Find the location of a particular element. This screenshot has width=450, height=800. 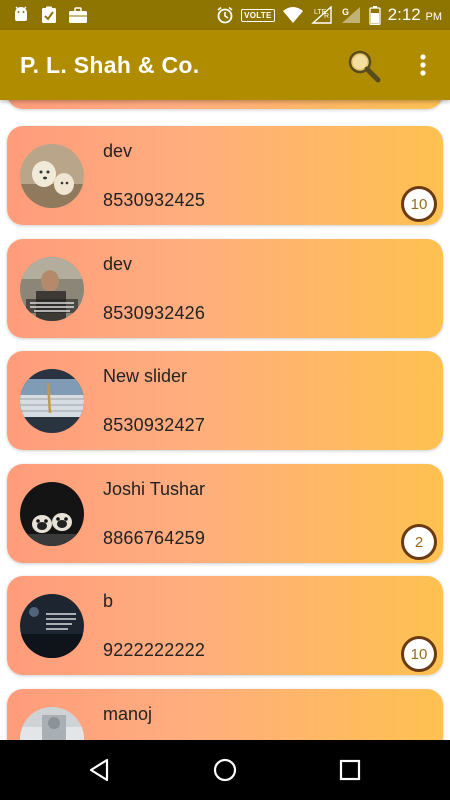

status-bar: VOLTE LTE R G 2:12 PM is located at coordinates (225, 15).